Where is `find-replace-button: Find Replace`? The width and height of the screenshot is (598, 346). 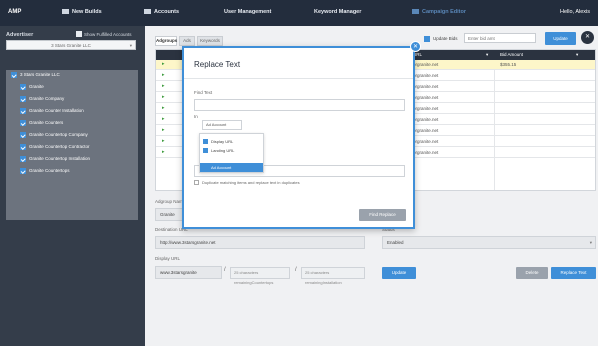 find-replace-button: Find Replace is located at coordinates (382, 215).